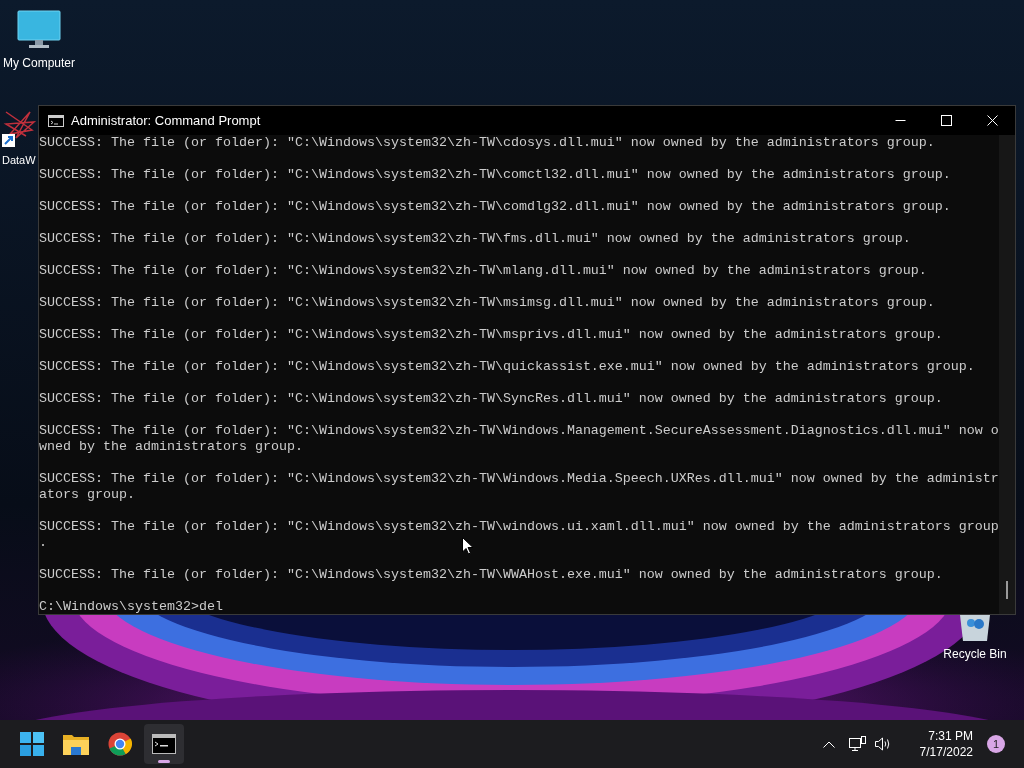  What do you see at coordinates (475, 239) in the screenshot?
I see `console-line: SUCCESS: The file (or folder): "C:\Windows\system32\zh-TW\fms.dll.mui" now owned by the administrators group.` at bounding box center [475, 239].